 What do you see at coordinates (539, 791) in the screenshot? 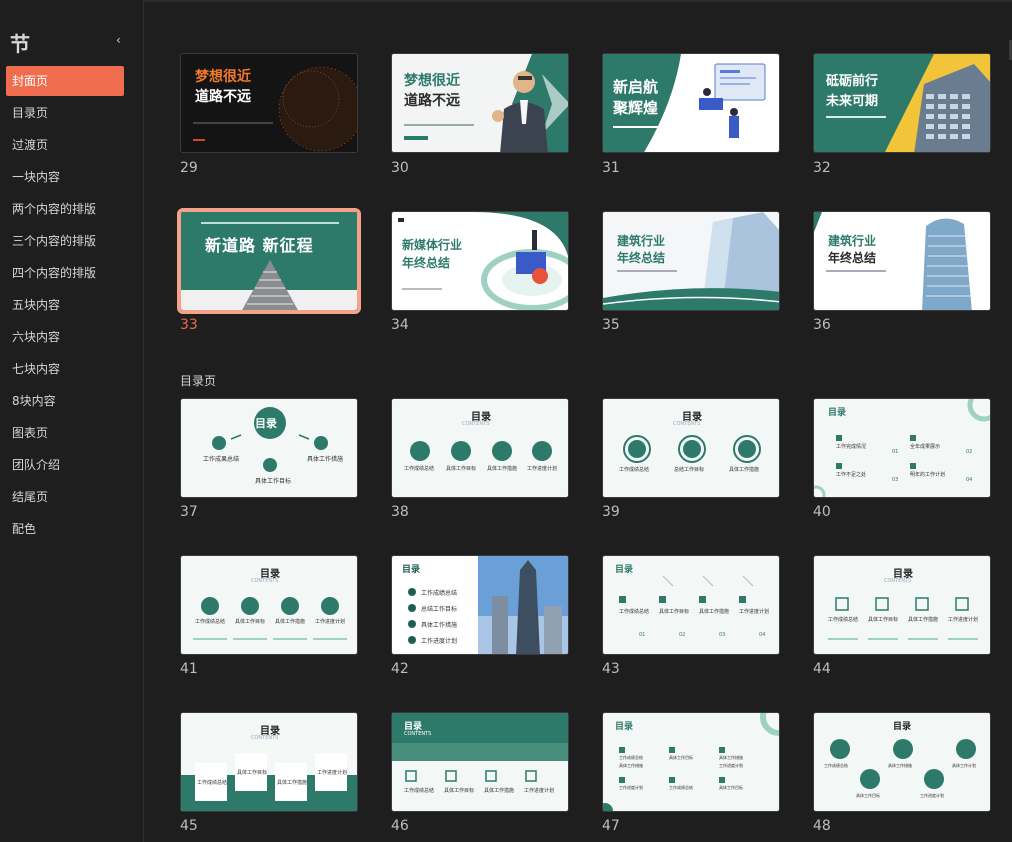
I see `slide-46-item-4: 工作进度计划` at bounding box center [539, 791].